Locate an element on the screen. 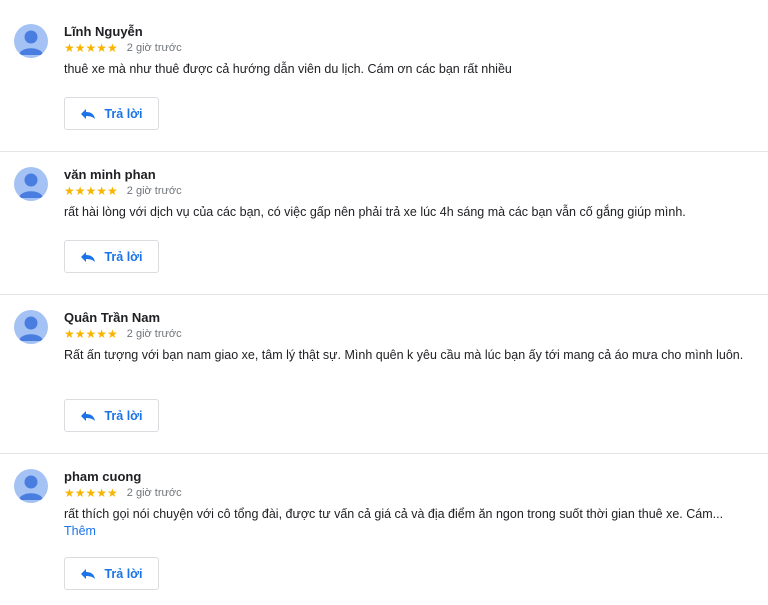  reviewer-name: Lĩnh Nguyễn is located at coordinates (103, 31).